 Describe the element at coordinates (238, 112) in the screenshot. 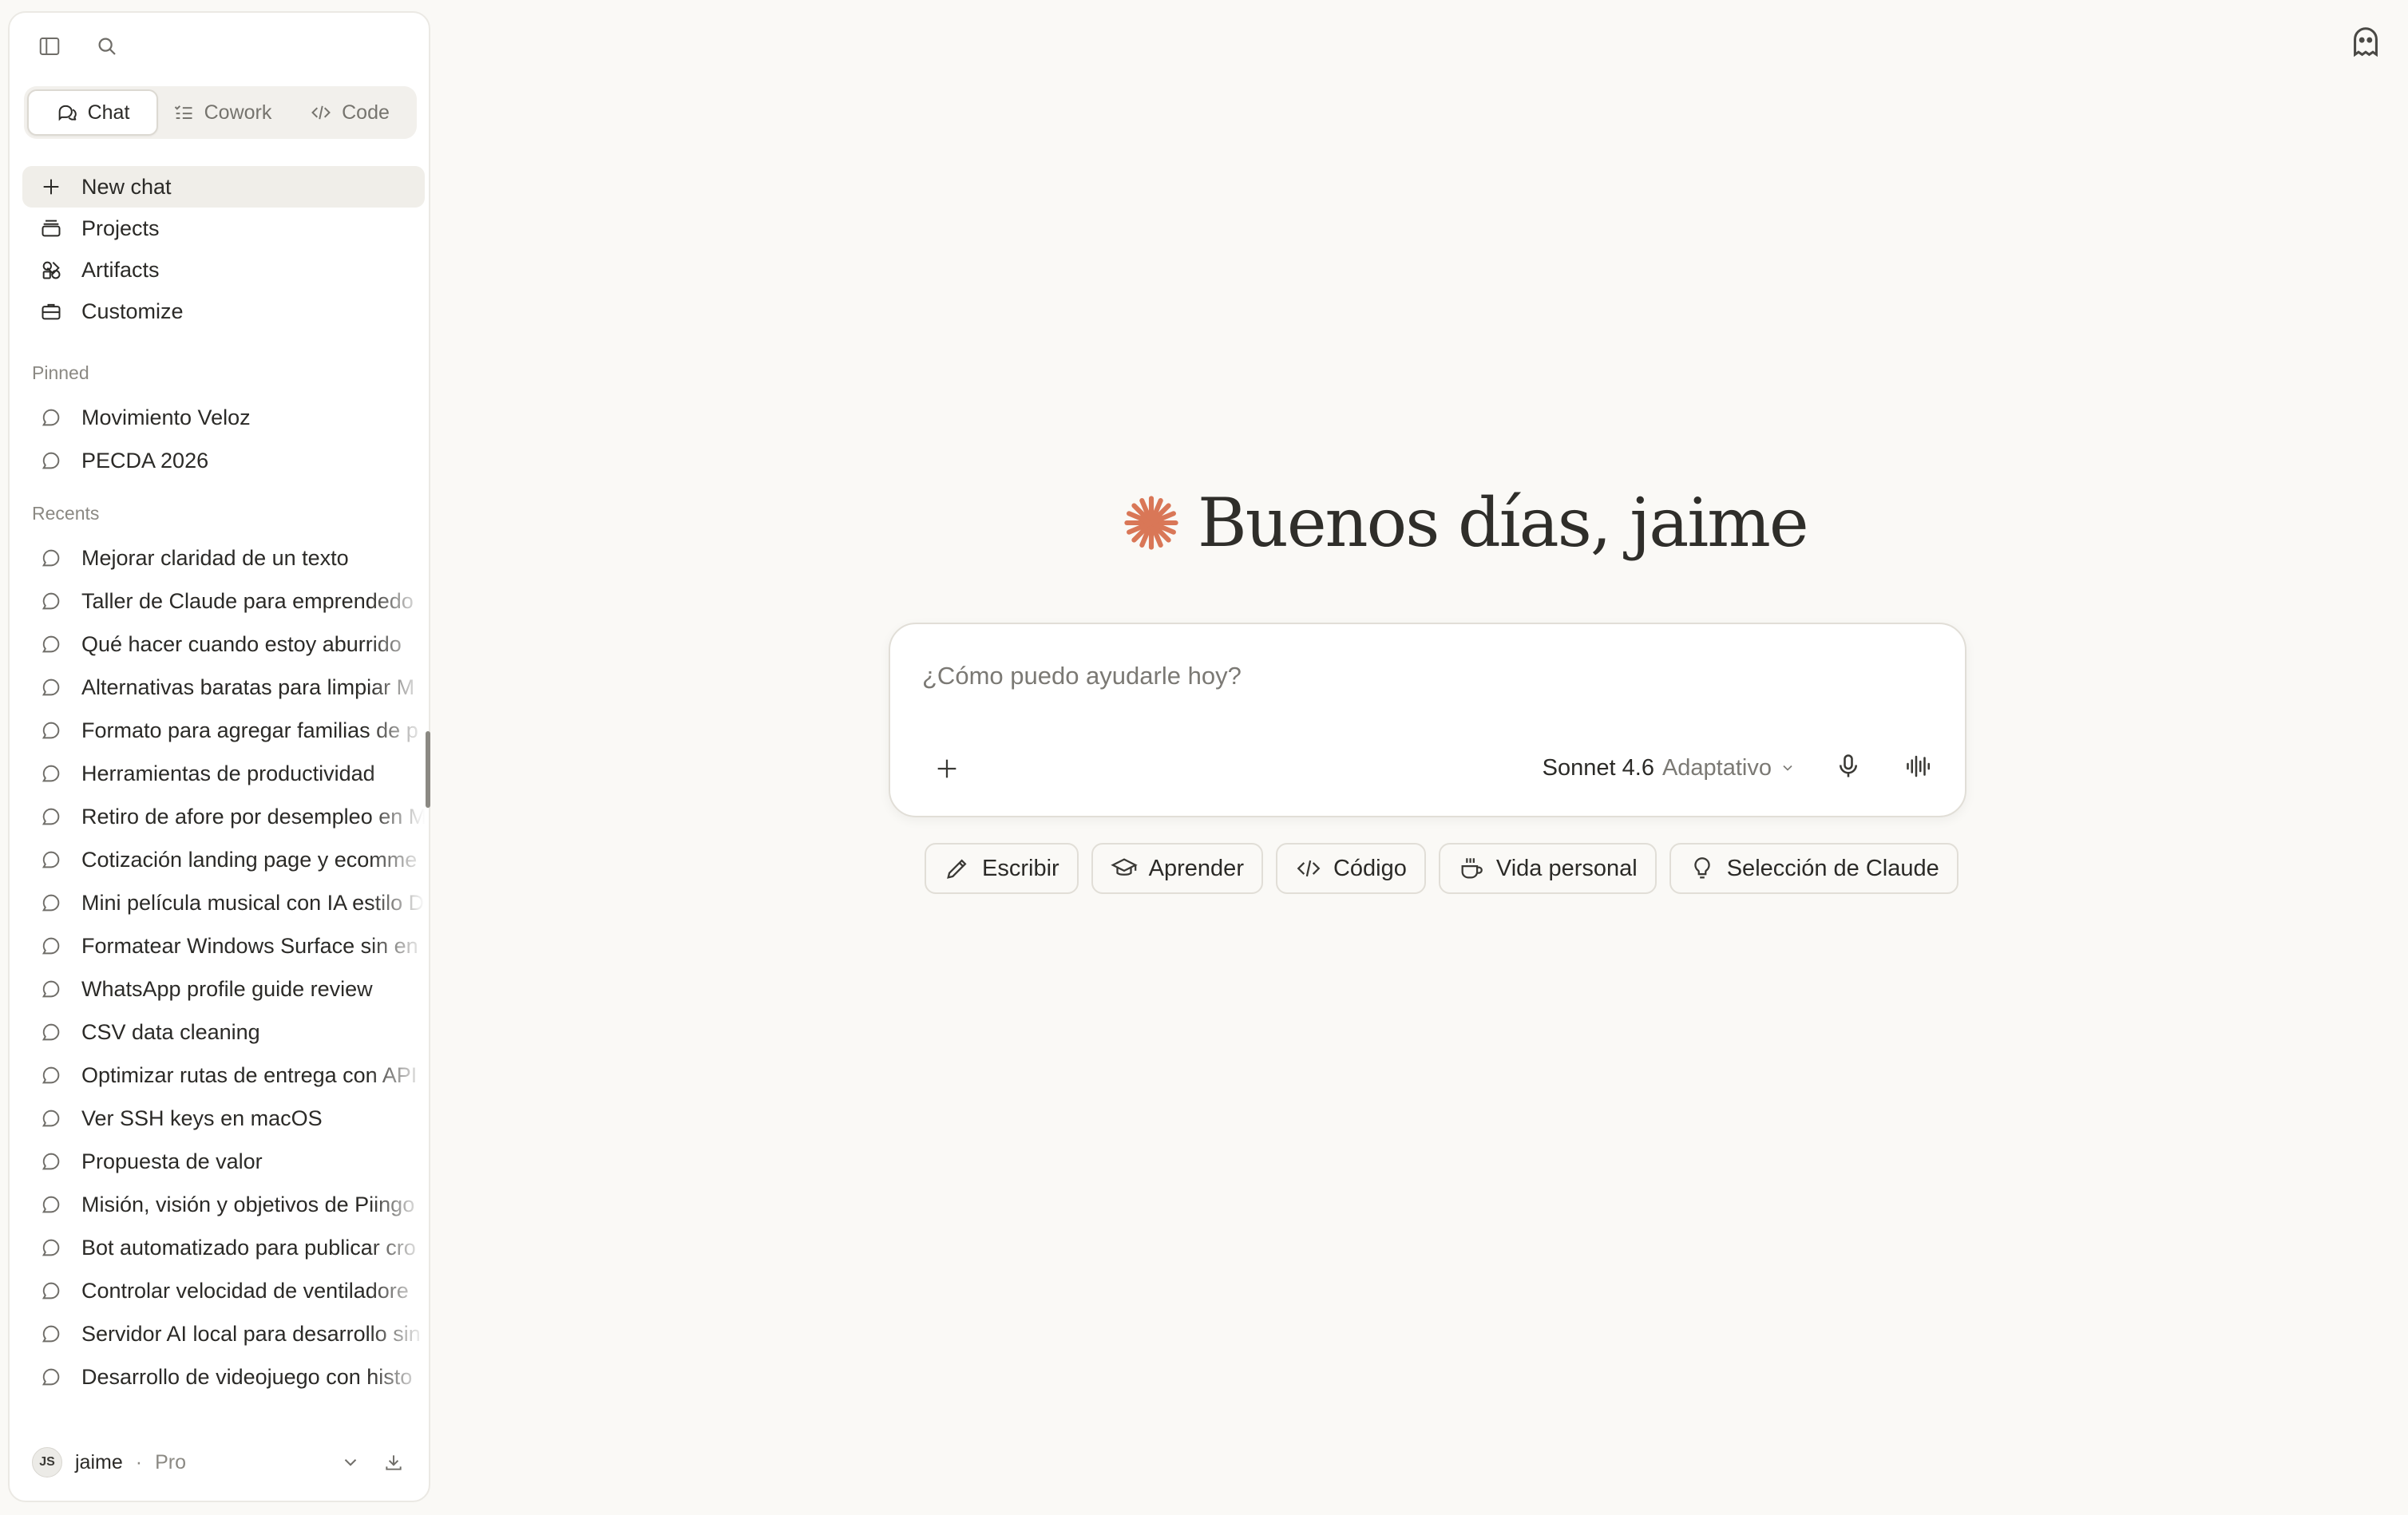

I see `tab-cowork-label: Cowork` at that location.